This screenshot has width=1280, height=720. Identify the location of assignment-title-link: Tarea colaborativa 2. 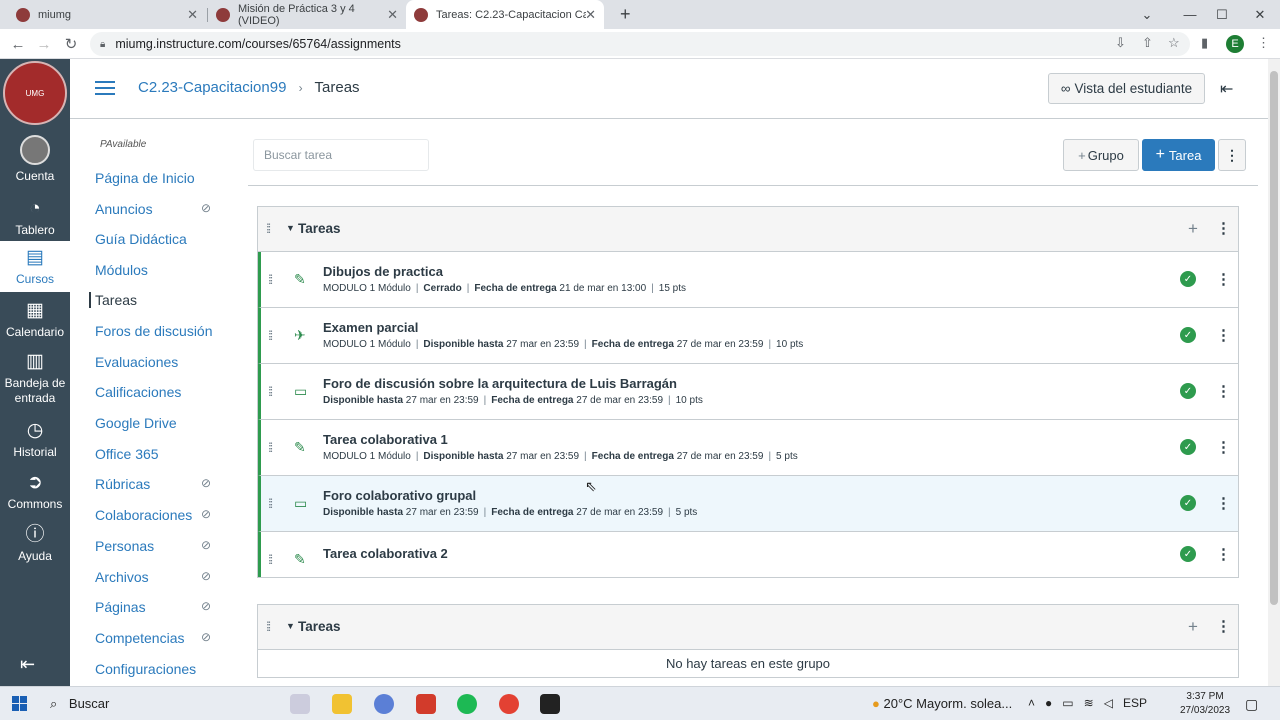
(385, 553).